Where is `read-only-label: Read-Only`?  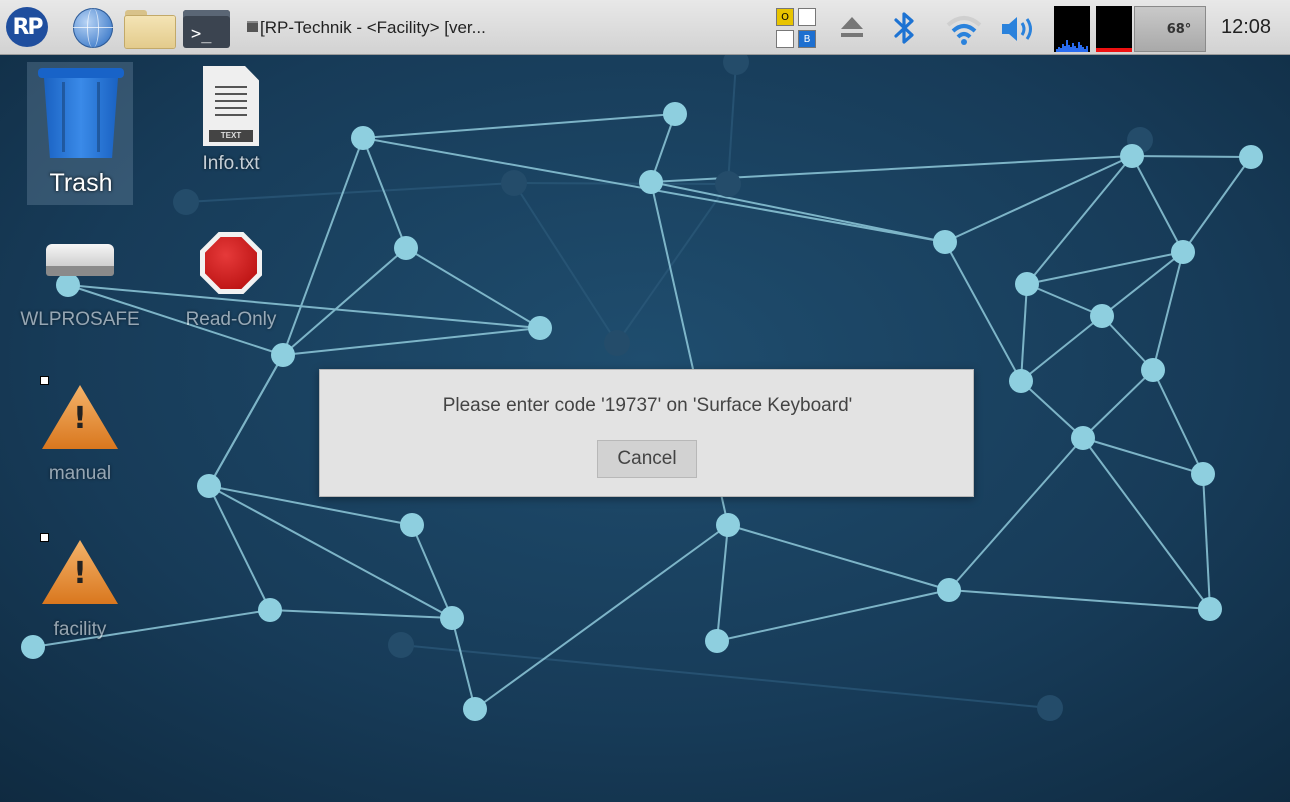 read-only-label: Read-Only is located at coordinates (231, 319).